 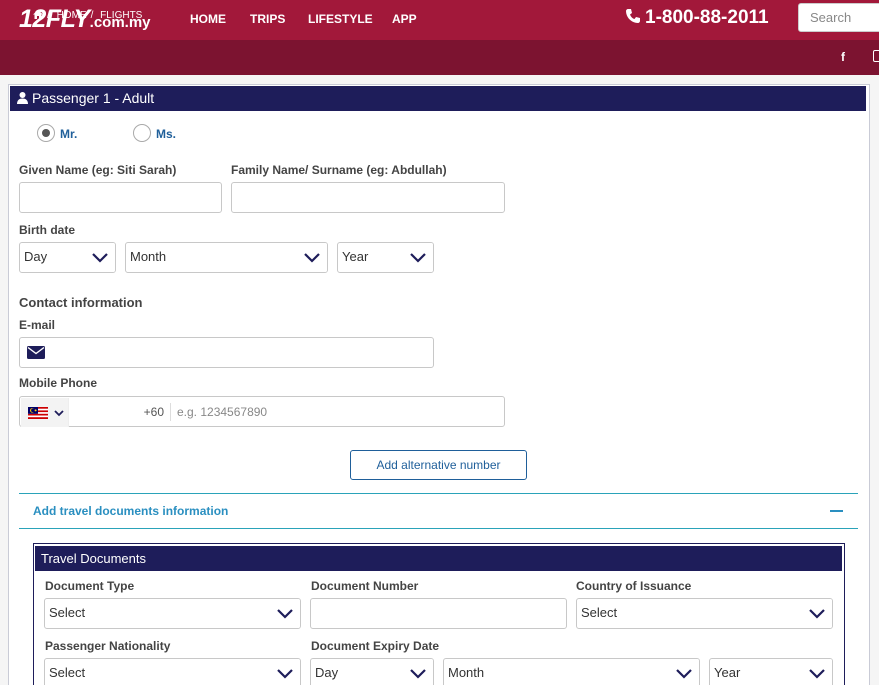 I want to click on expiry-month-value: Month, so click(x=466, y=672).